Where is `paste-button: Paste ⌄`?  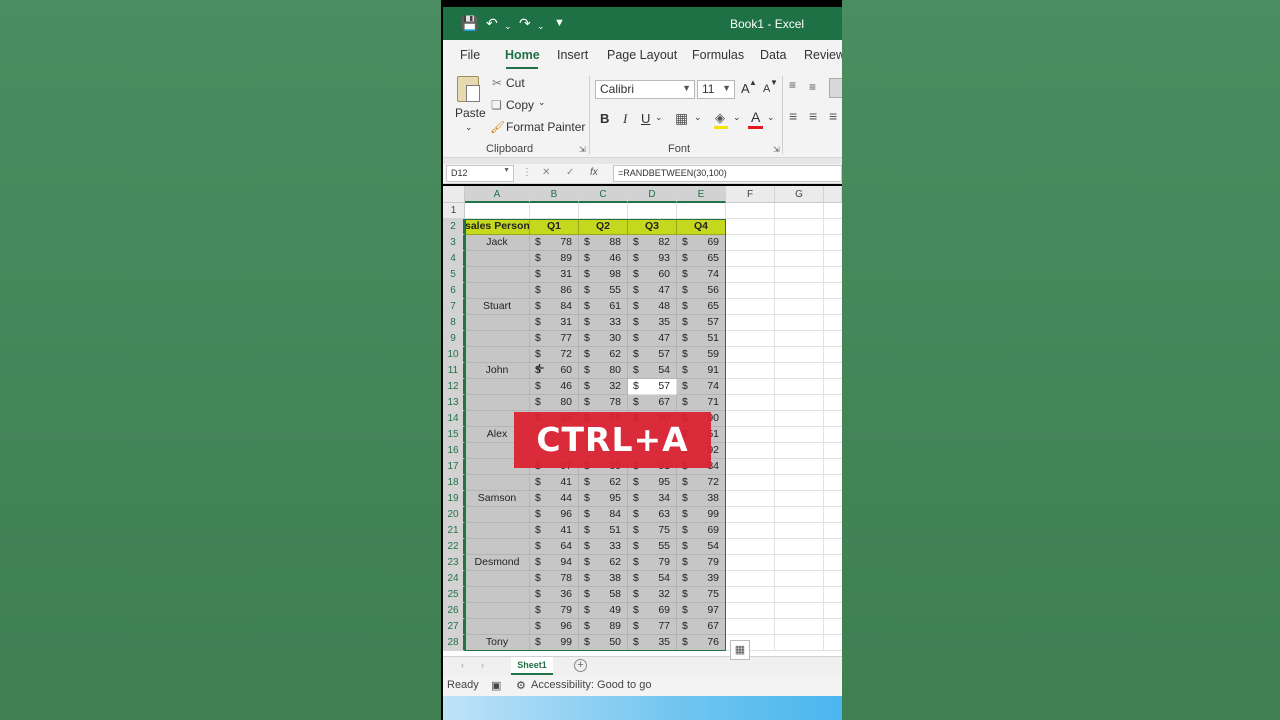 paste-button: Paste ⌄ is located at coordinates (468, 104).